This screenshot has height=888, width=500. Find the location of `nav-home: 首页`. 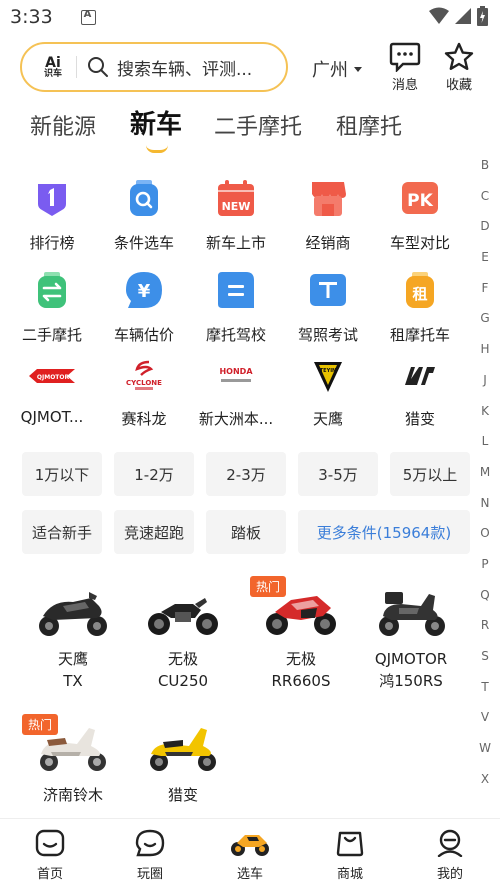

nav-home: 首页 is located at coordinates (50, 853).